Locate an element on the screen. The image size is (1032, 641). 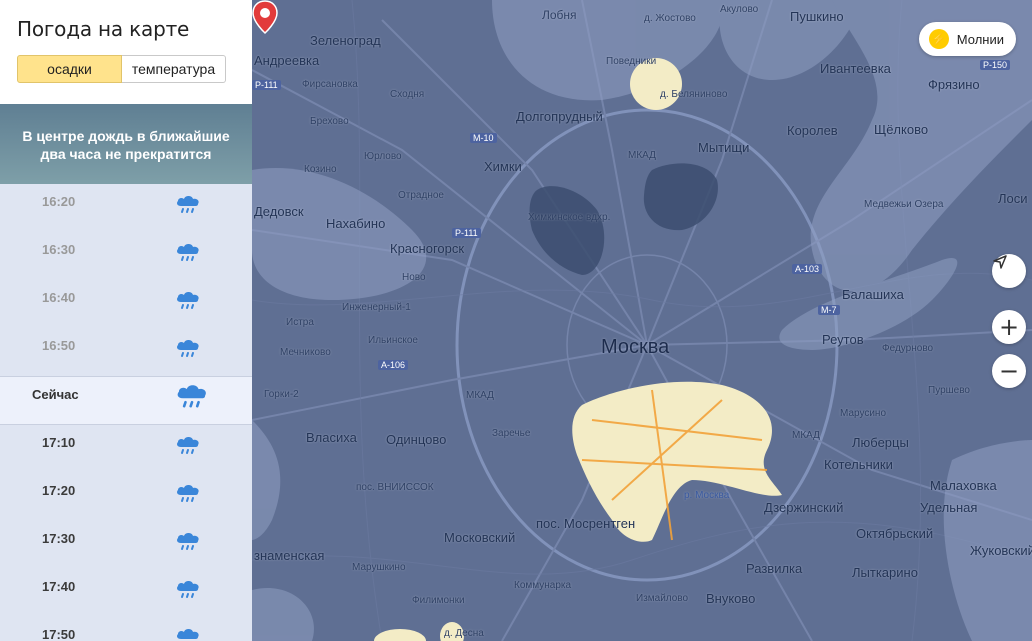
timeline-row: 16:30 is located at coordinates (126, 256).